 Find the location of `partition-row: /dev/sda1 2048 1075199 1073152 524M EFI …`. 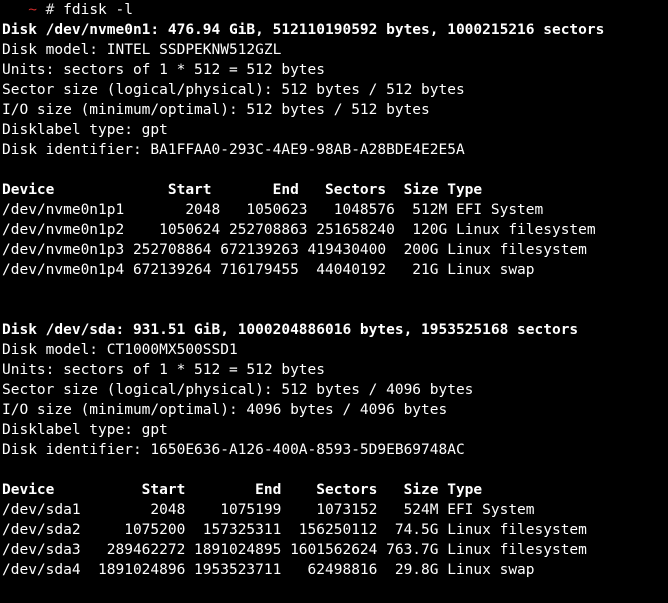

partition-row: /dev/sda1 2048 1075199 1073152 524M EFI … is located at coordinates (268, 510).